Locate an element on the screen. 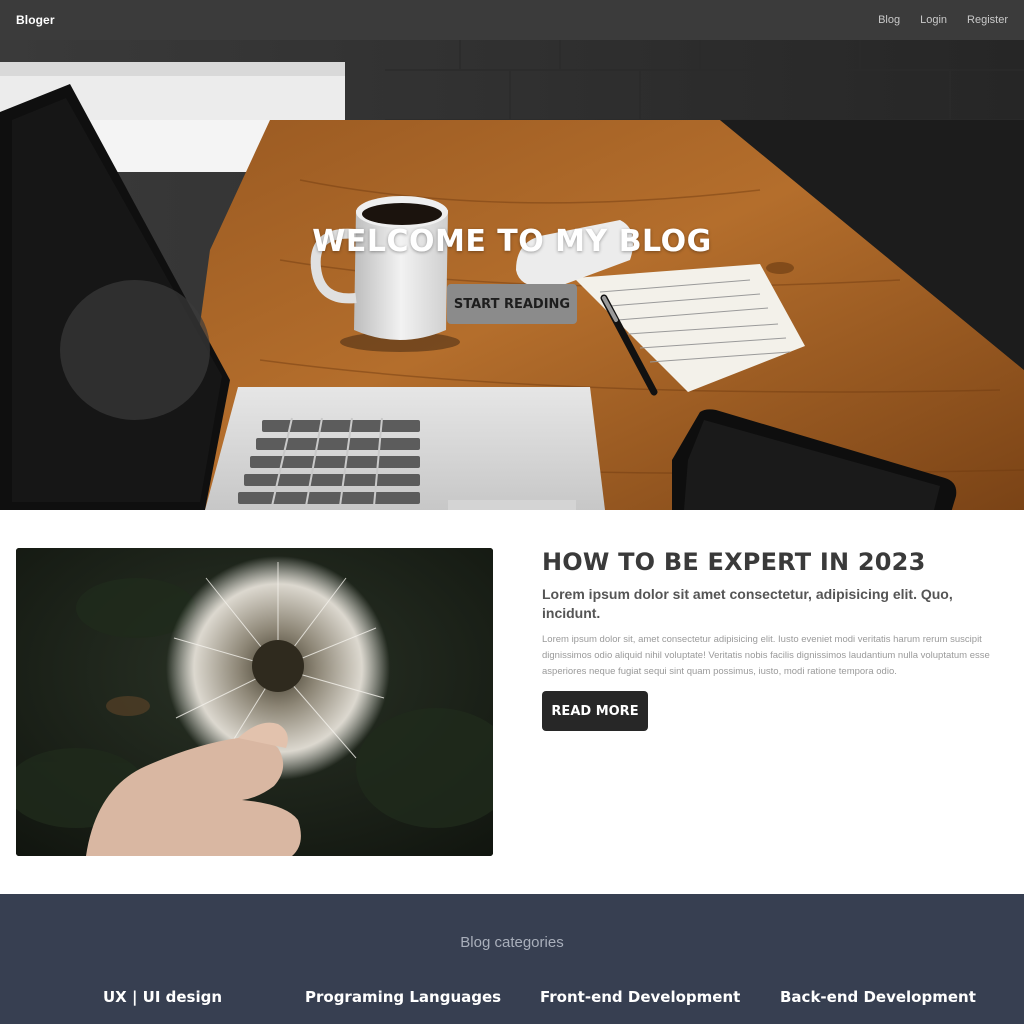 The width and height of the screenshot is (1024, 1024). category-ux-ui-design: UX | UI design is located at coordinates (162, 997).